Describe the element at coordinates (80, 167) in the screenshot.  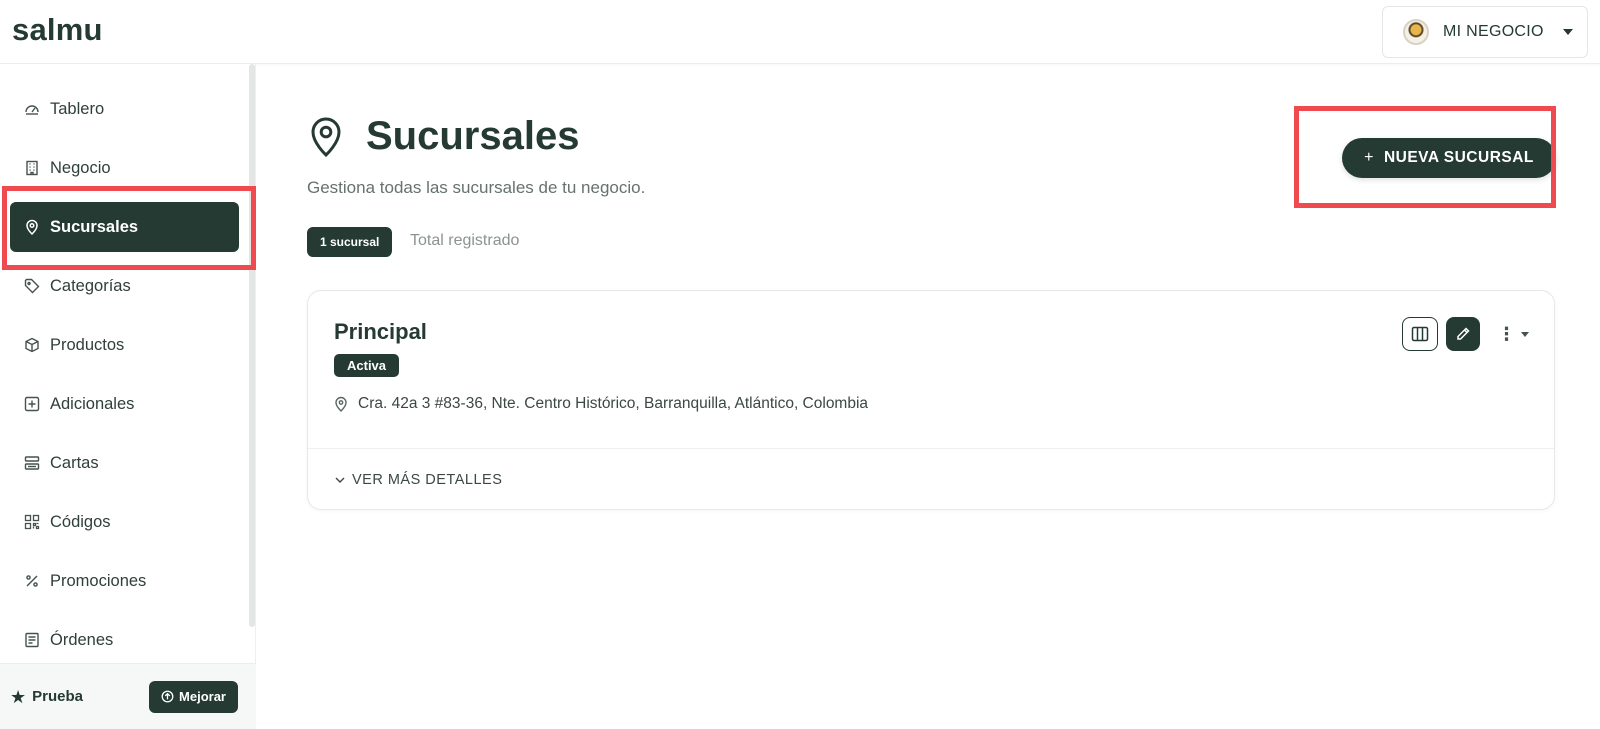
I see `sidebar-item-label: Negocio` at that location.